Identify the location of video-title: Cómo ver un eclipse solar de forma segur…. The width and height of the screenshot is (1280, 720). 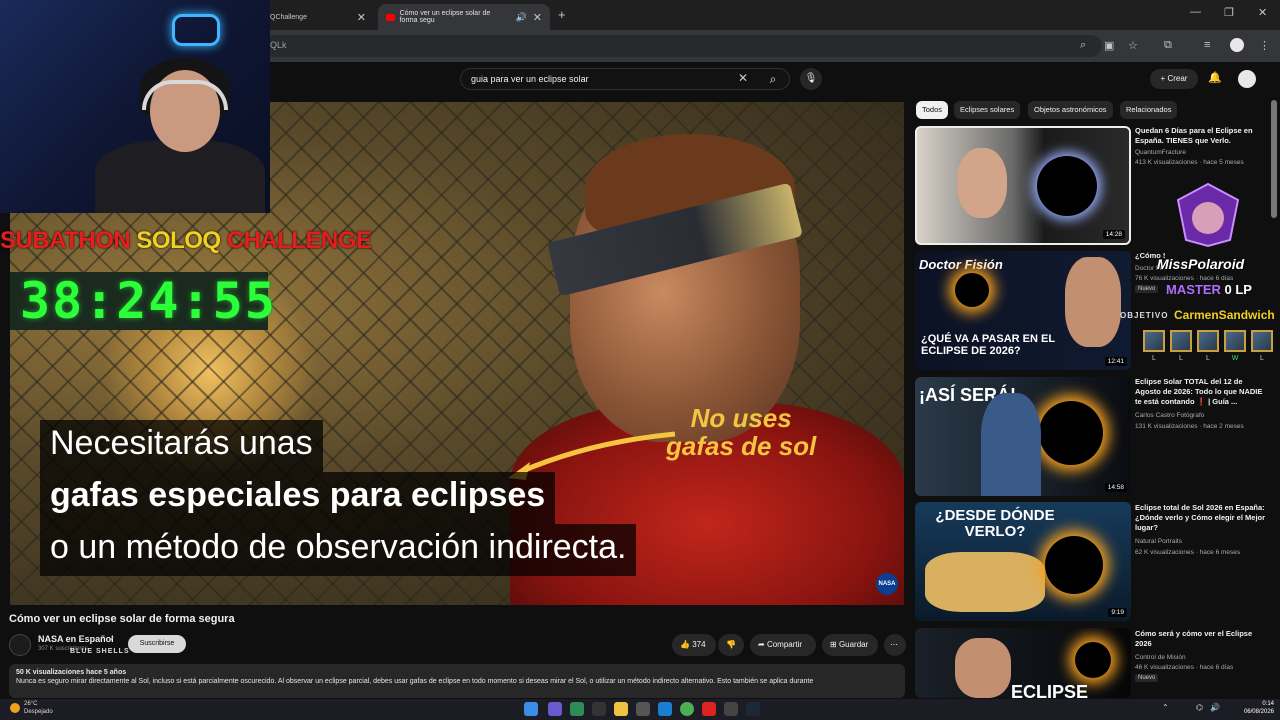
(122, 619).